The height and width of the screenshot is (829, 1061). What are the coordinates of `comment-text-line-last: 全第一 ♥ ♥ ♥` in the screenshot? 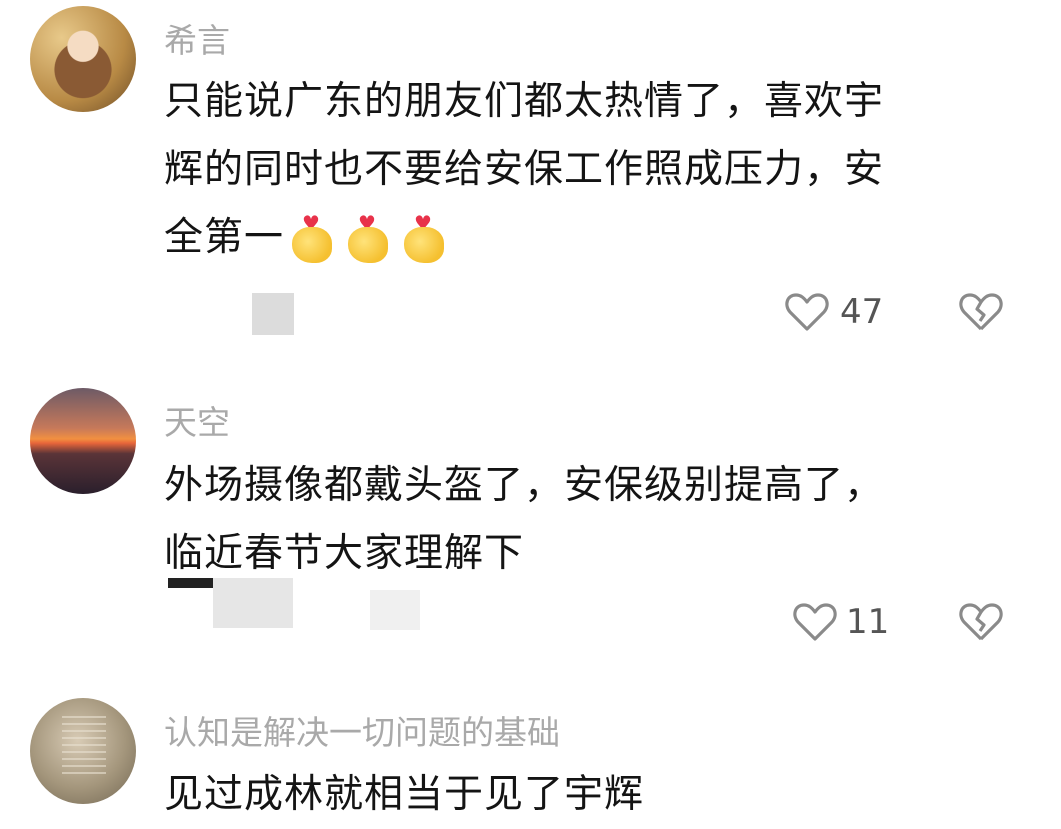 It's located at (579, 238).